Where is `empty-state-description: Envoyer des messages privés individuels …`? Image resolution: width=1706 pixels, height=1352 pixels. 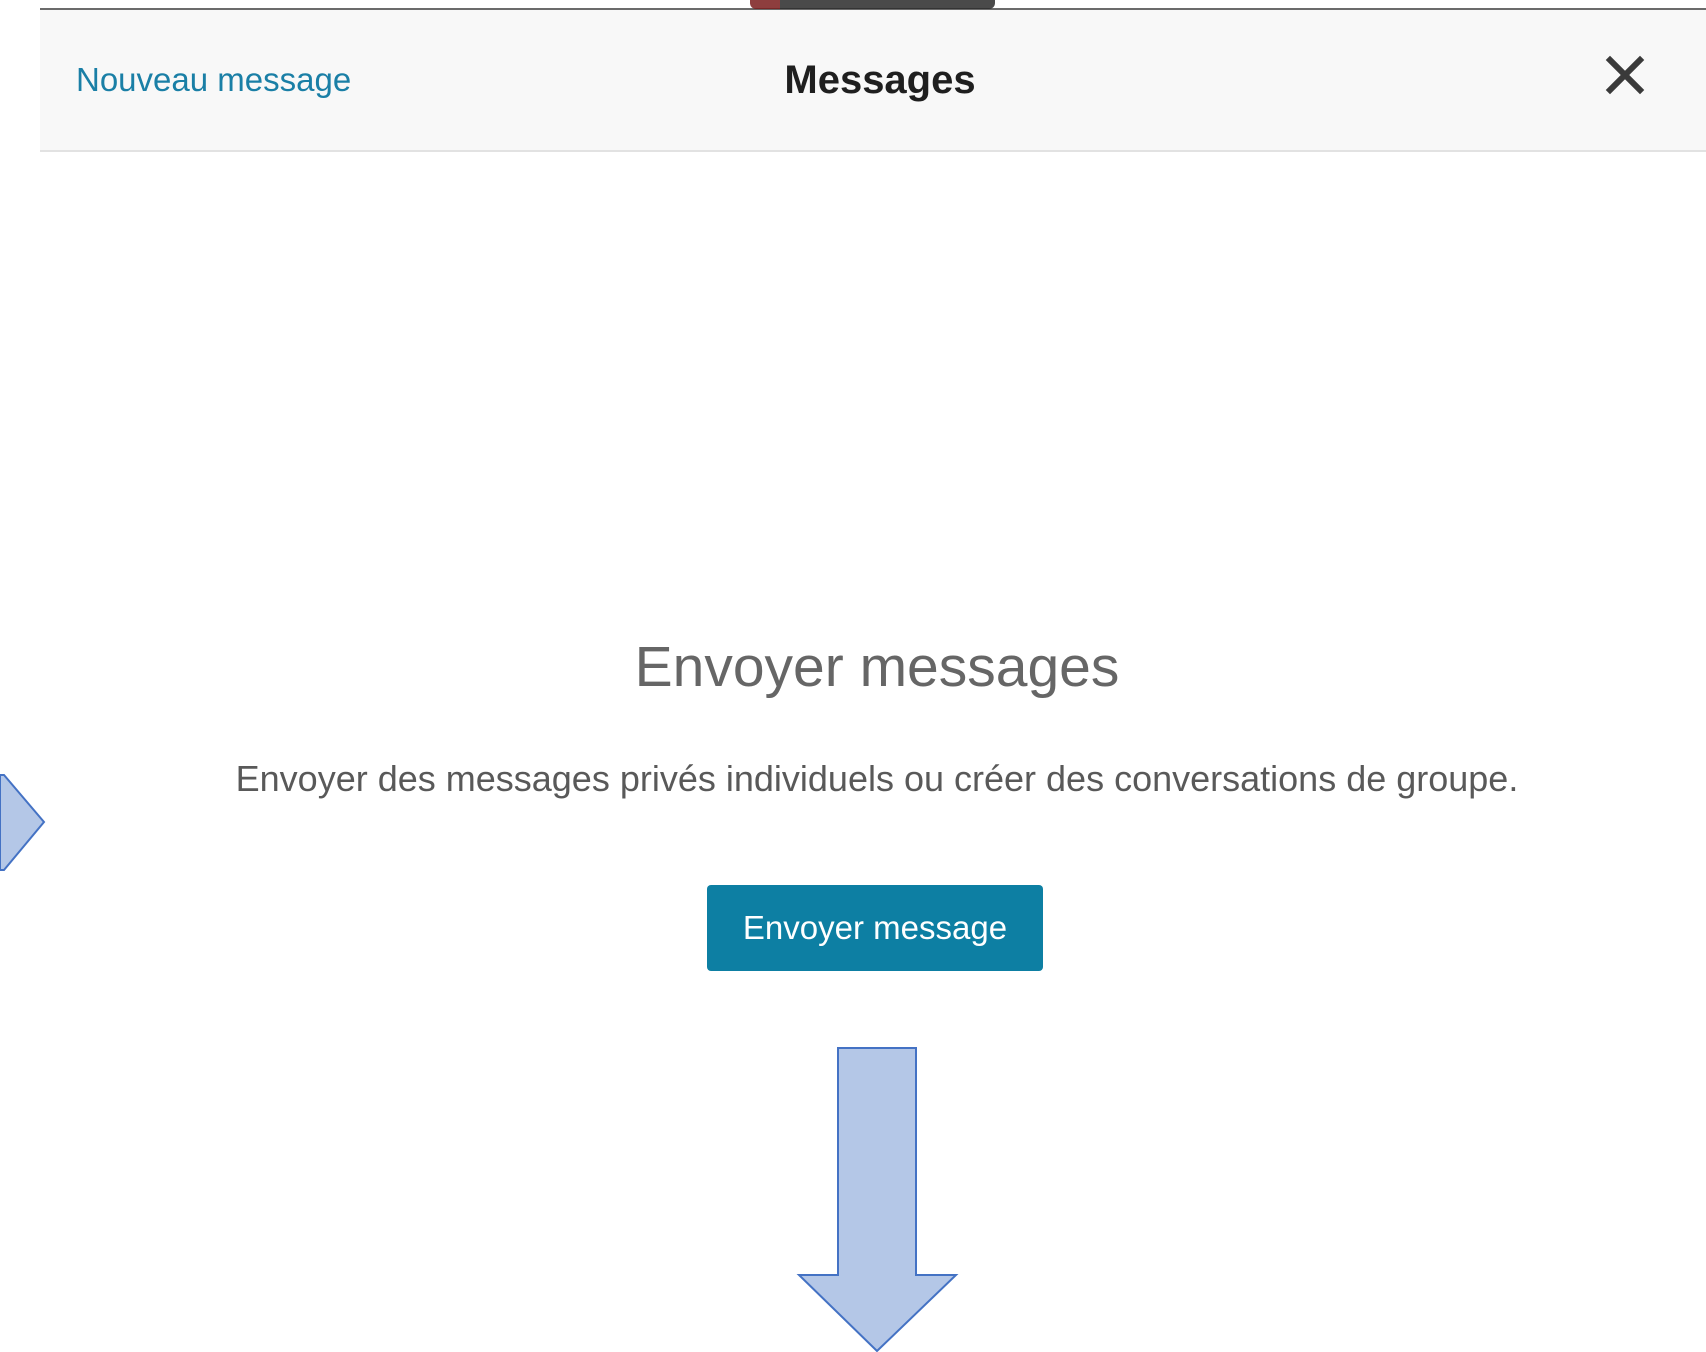 empty-state-description: Envoyer des messages privés individuels … is located at coordinates (877, 778).